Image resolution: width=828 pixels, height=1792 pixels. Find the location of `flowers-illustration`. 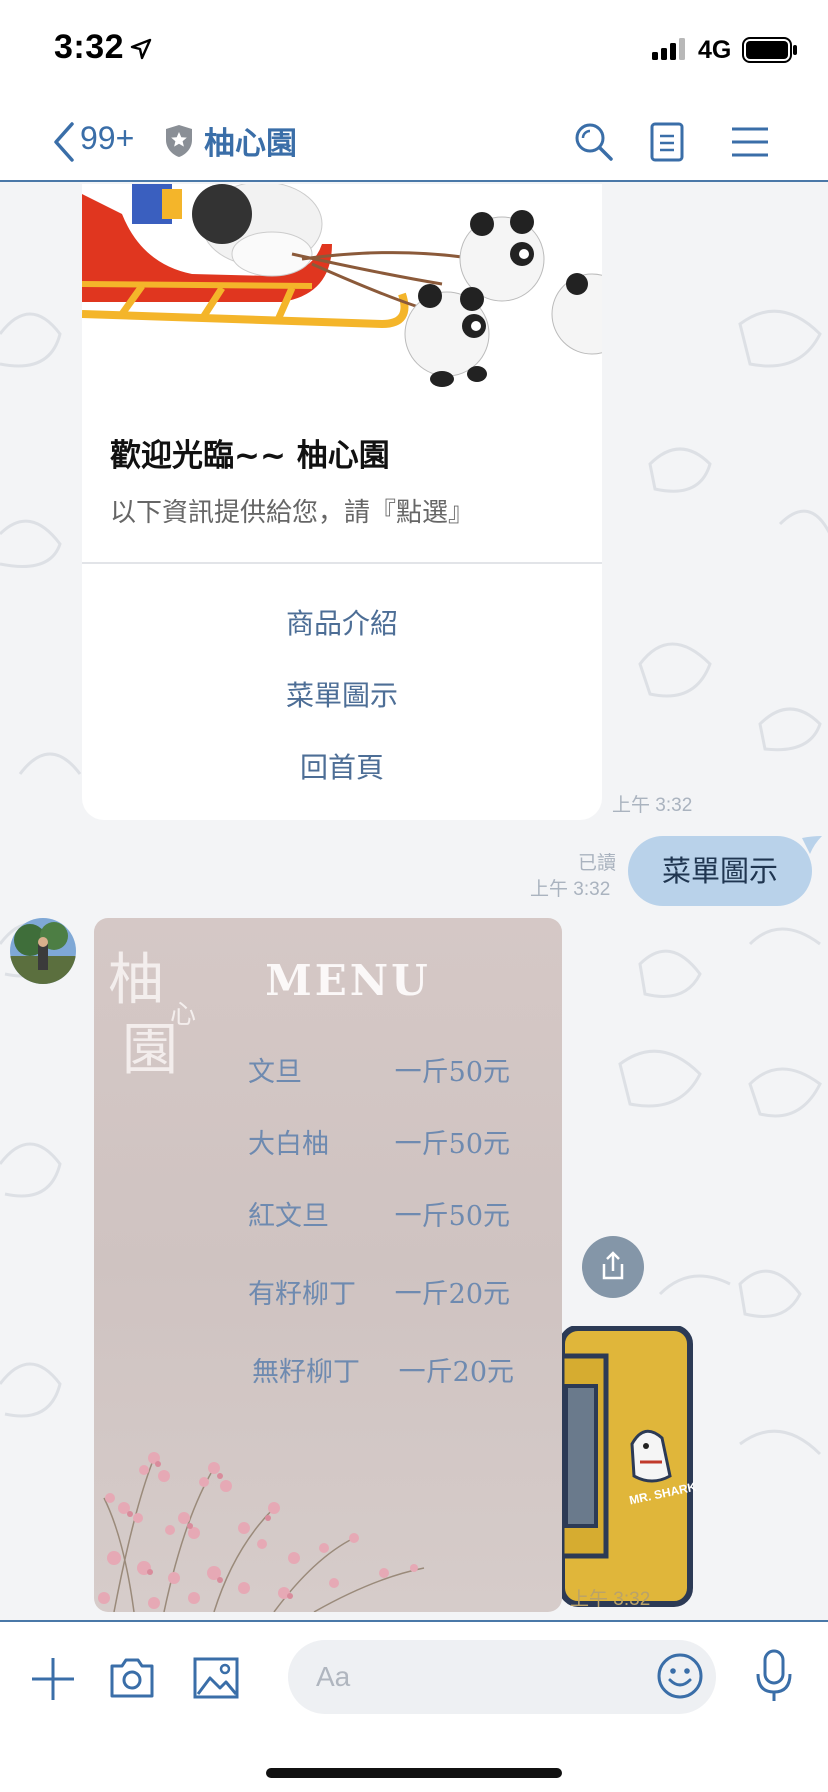

flowers-illustration is located at coordinates (261, 1532).